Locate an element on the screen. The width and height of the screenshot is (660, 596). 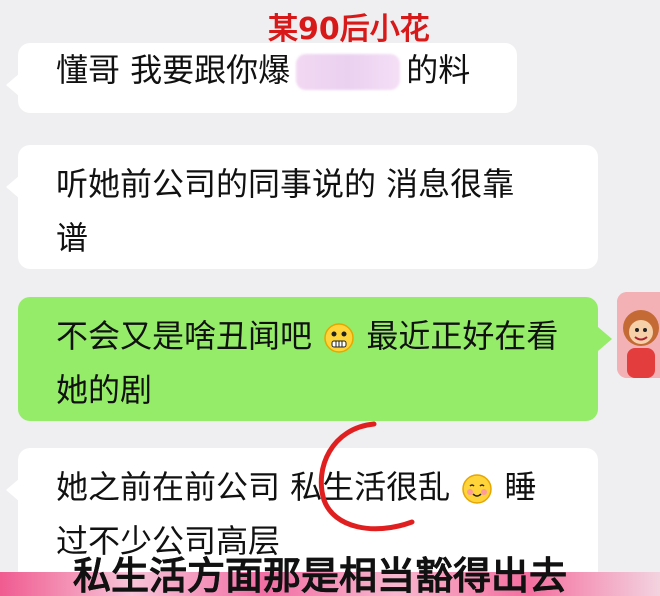
message-text-line-2: 谱 is located at coordinates (72, 238).